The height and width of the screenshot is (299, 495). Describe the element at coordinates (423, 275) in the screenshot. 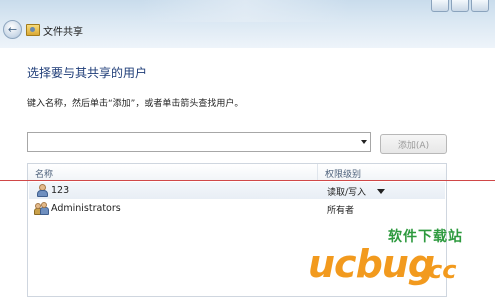

I see `watermark-dot` at that location.